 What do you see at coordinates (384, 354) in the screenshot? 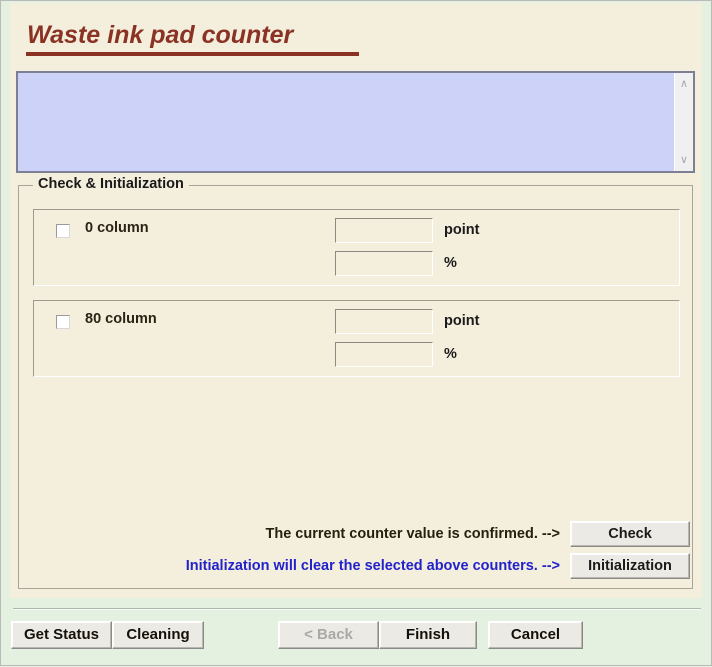
I see `input-80-column-percent` at bounding box center [384, 354].